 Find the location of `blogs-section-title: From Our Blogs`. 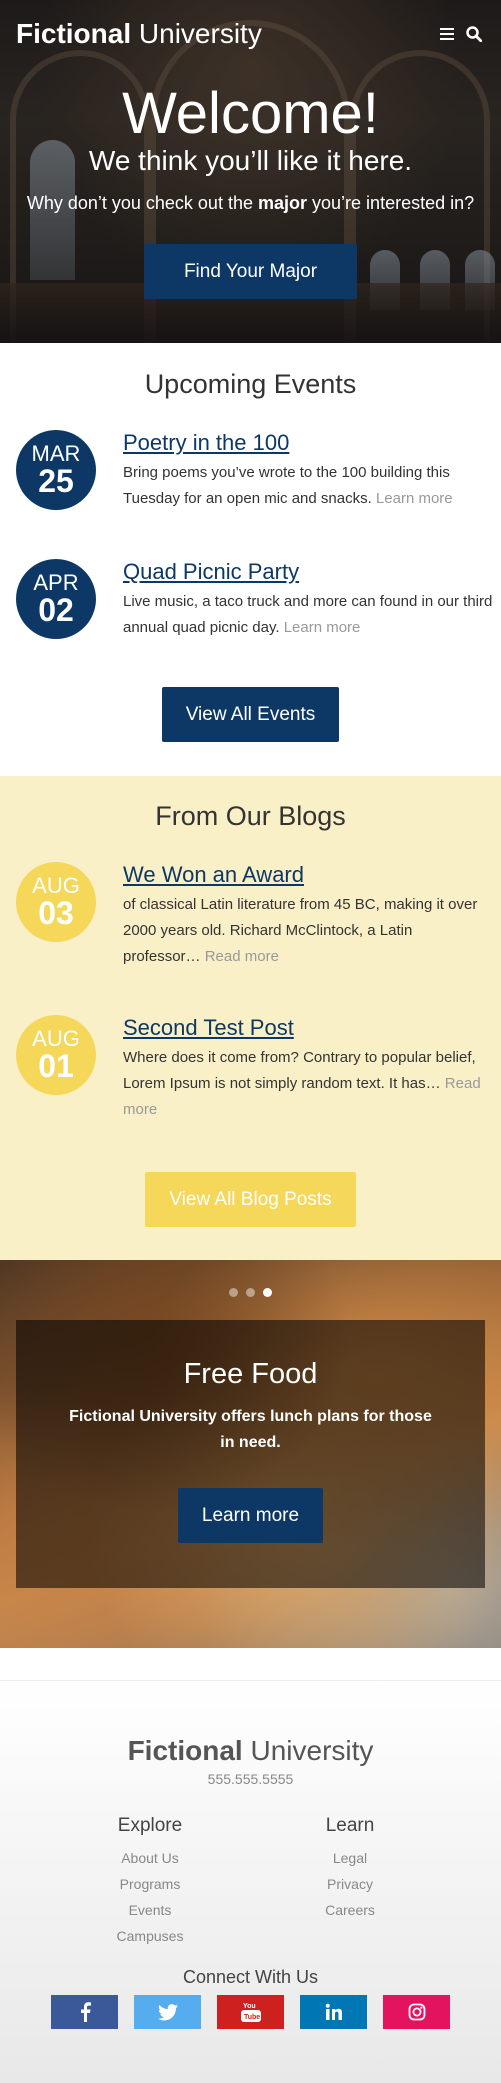

blogs-section-title: From Our Blogs is located at coordinates (250, 816).